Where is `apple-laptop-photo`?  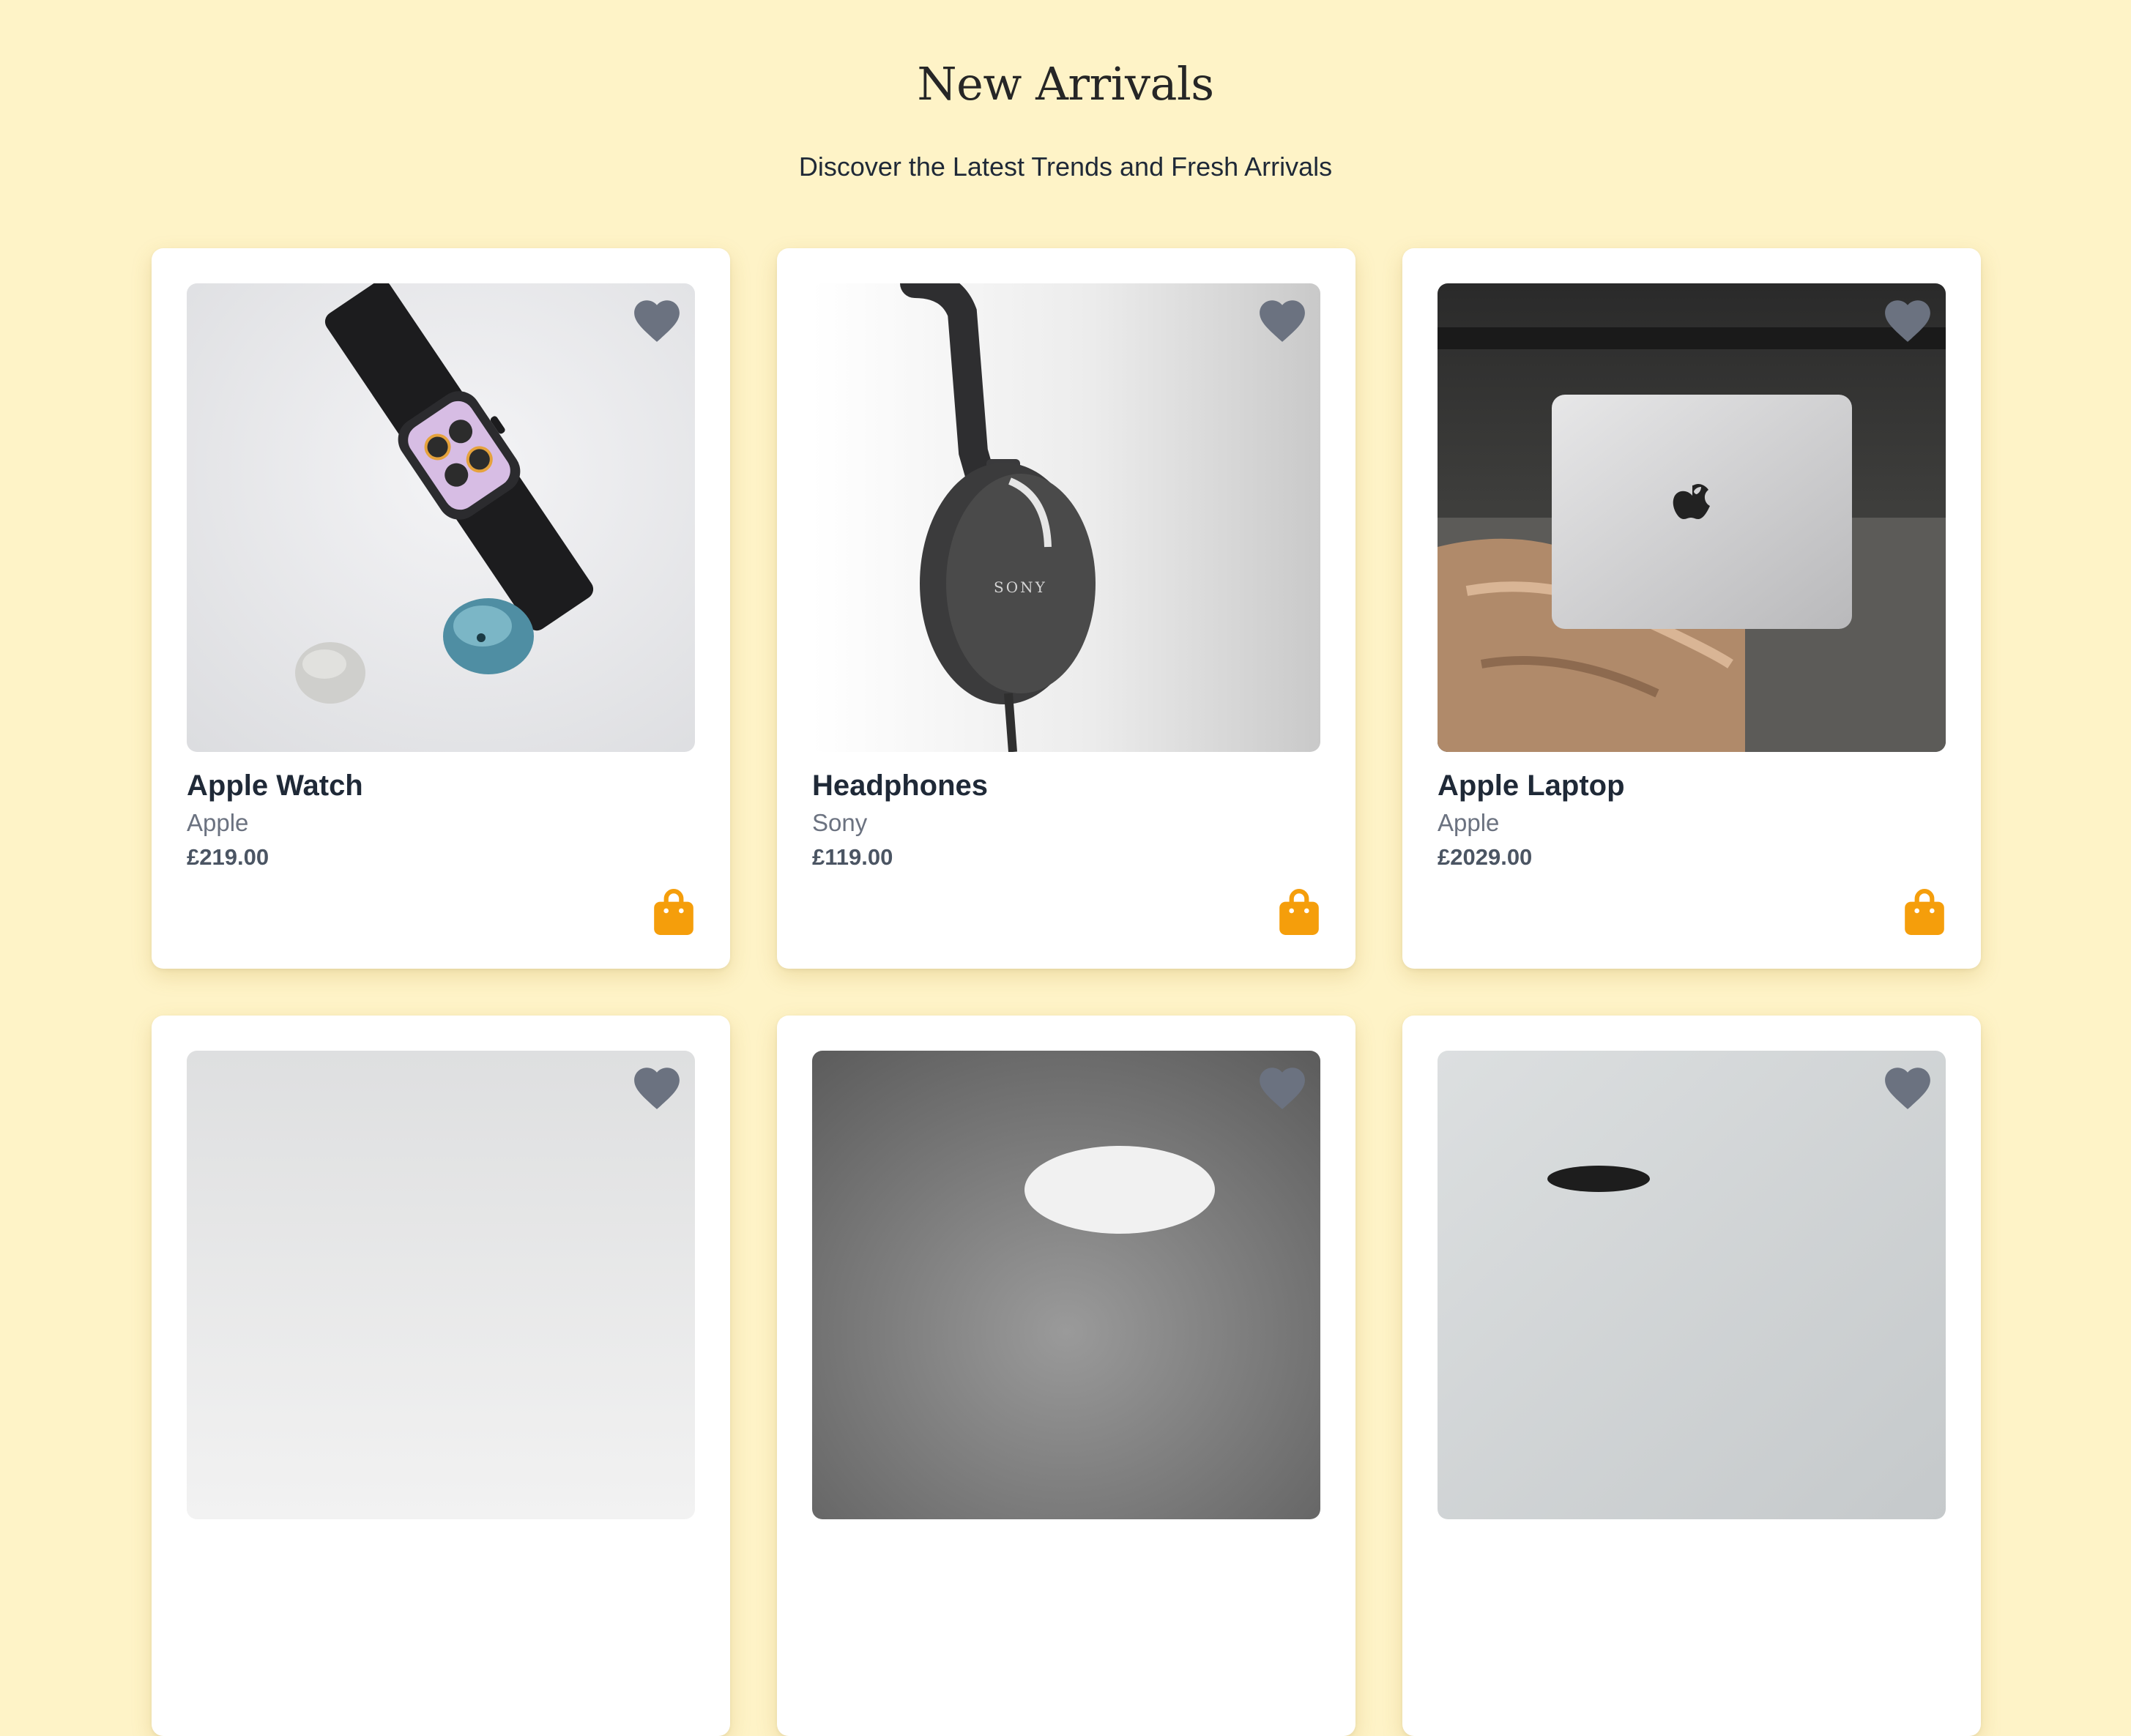 apple-laptop-photo is located at coordinates (1692, 517).